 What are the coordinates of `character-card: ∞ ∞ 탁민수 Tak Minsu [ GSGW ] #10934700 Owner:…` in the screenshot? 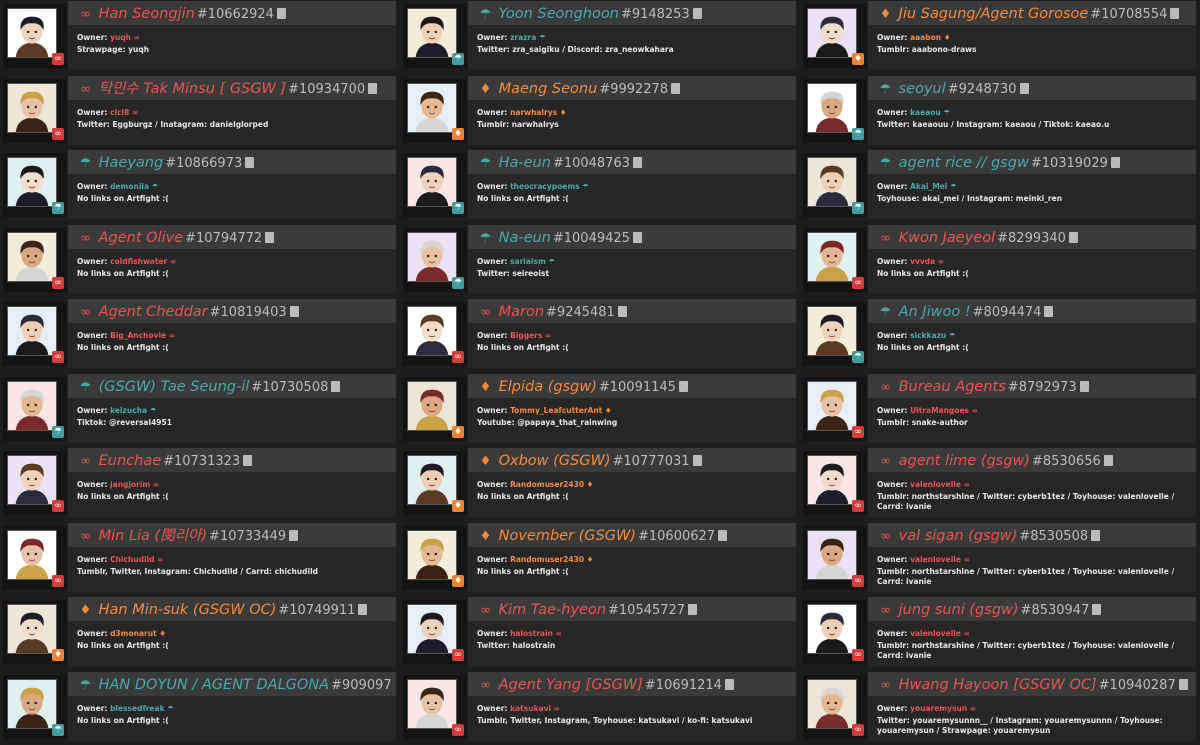 It's located at (199, 112).